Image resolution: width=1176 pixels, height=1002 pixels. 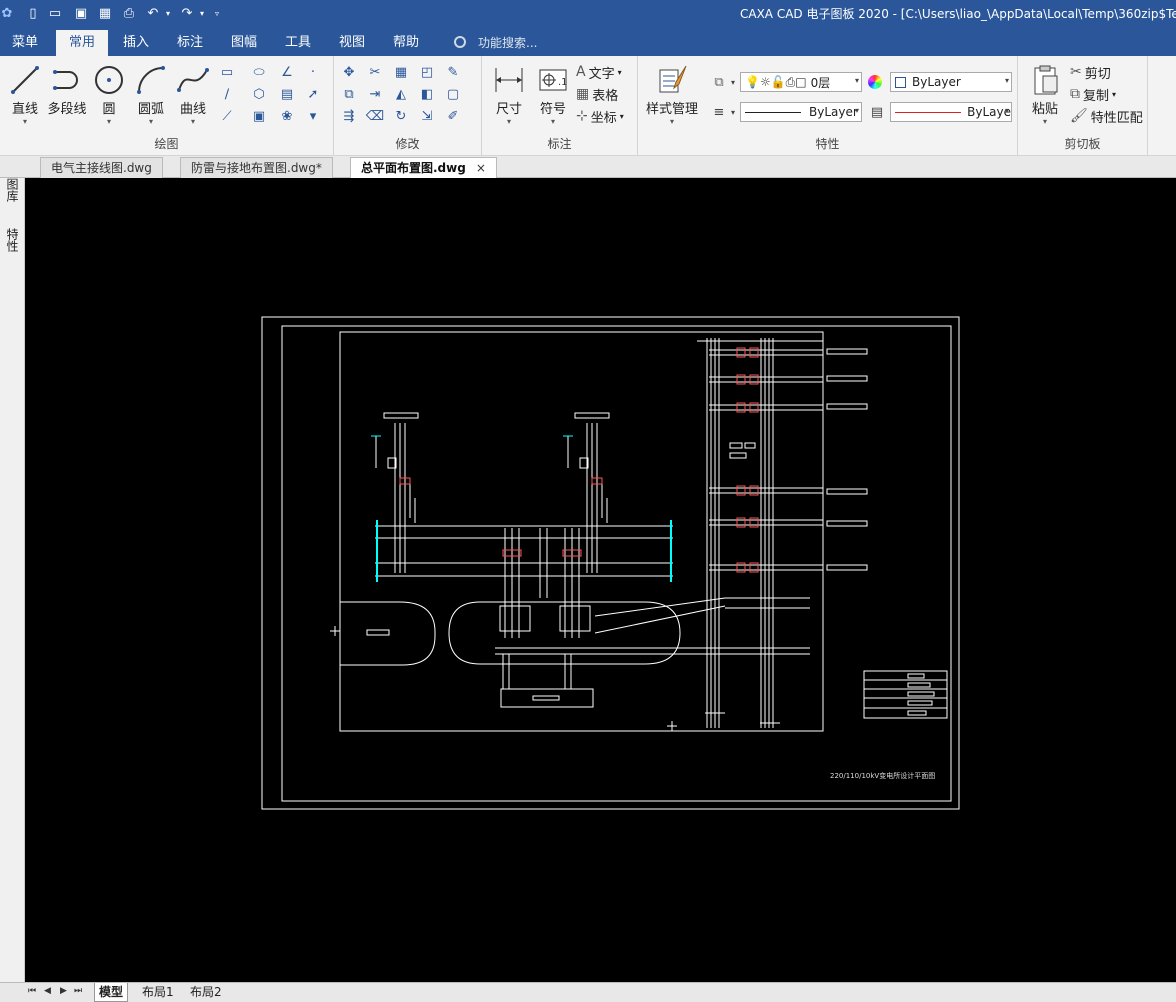 What do you see at coordinates (187, 13) in the screenshot?
I see `redo-icon: ↷` at bounding box center [187, 13].